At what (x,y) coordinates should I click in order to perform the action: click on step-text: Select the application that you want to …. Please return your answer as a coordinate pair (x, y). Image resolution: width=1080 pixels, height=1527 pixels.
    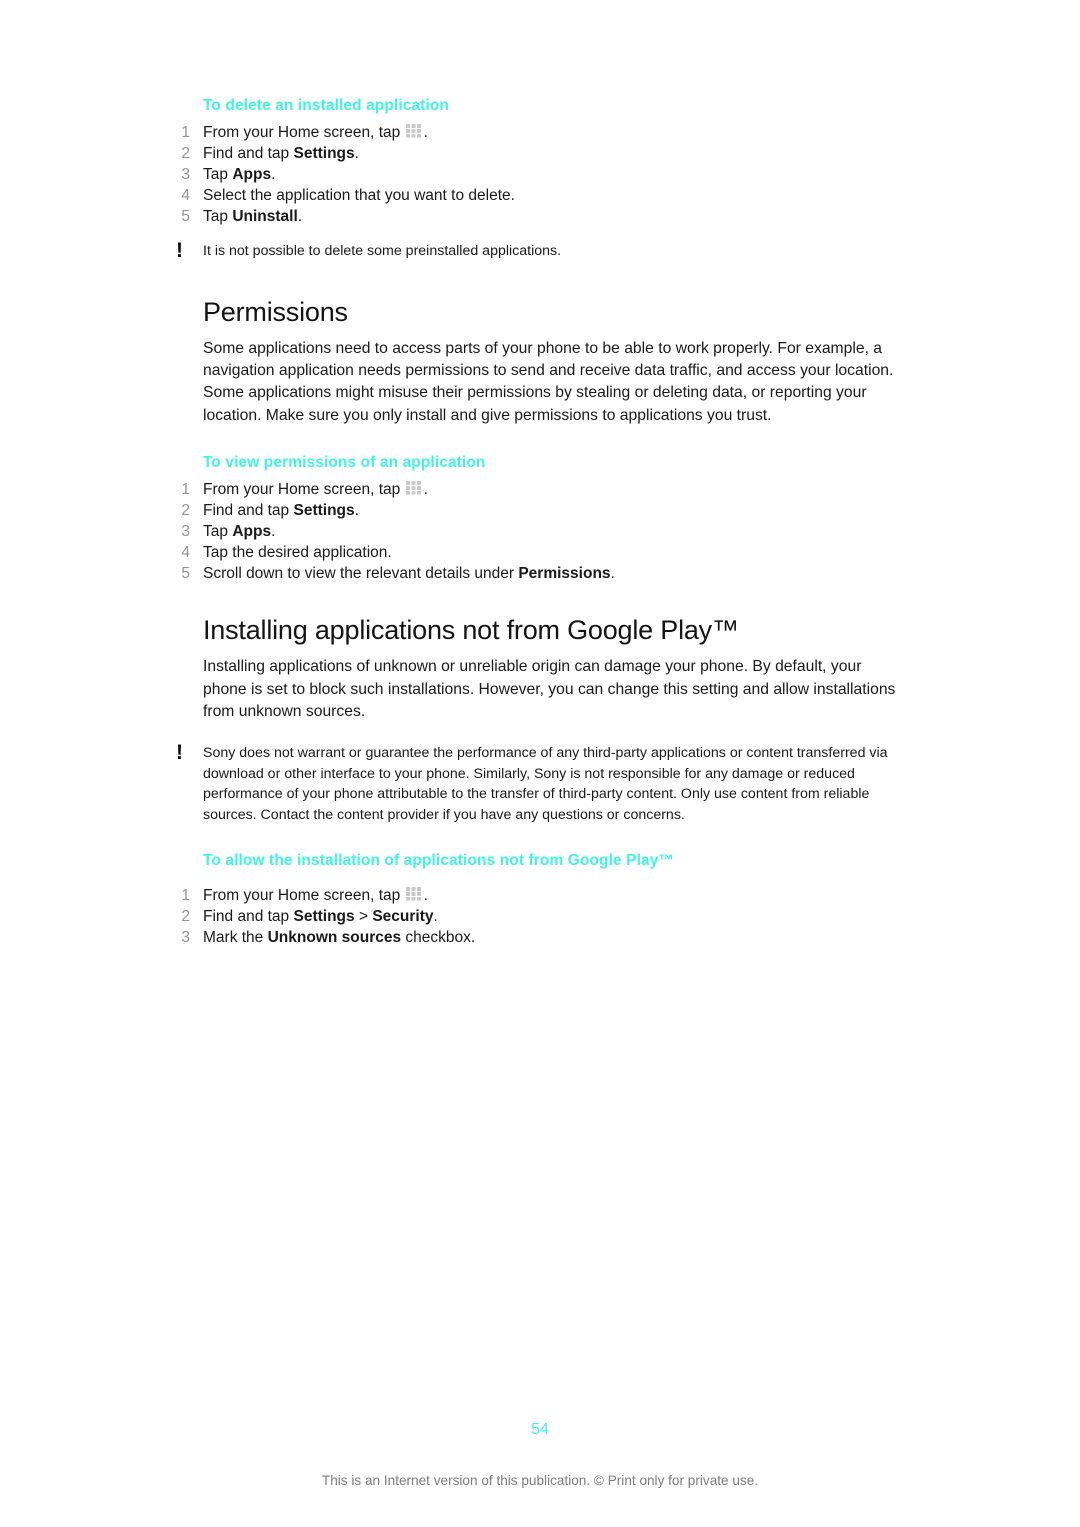
    Looking at the image, I should click on (359, 195).